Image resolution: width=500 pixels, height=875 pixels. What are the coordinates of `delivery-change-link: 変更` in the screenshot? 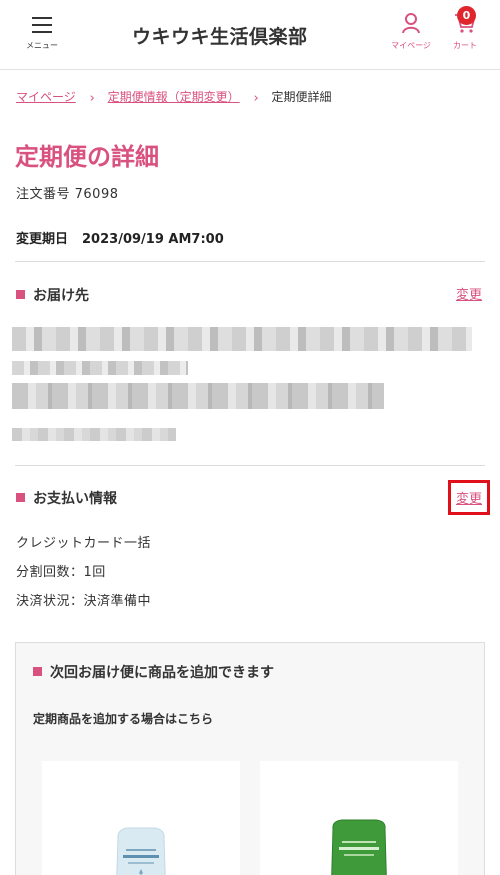 It's located at (469, 293).